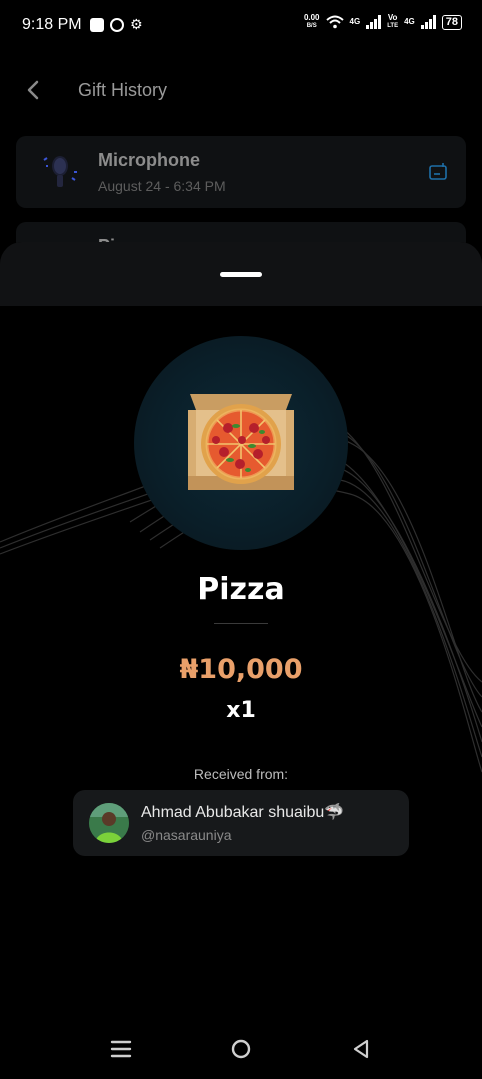 The height and width of the screenshot is (1079, 482). I want to click on avatar, so click(109, 823).